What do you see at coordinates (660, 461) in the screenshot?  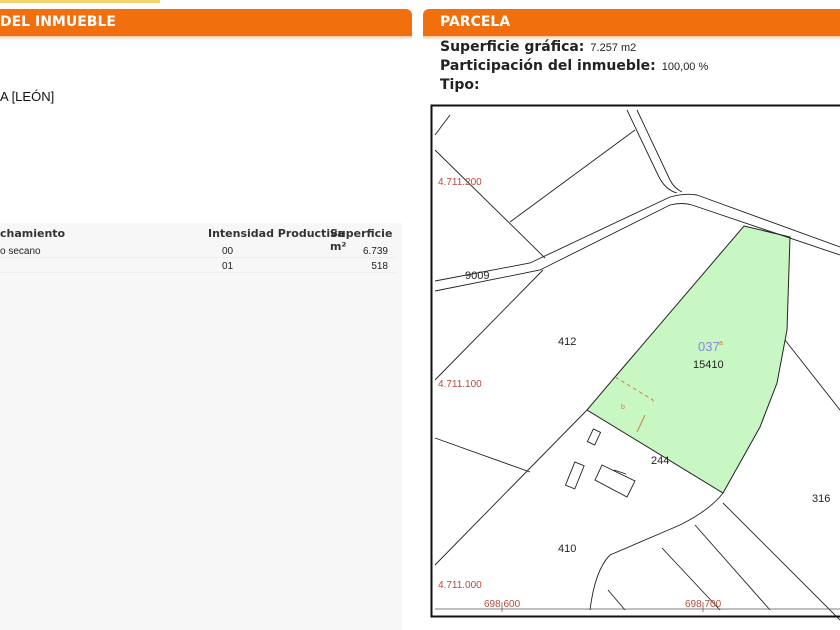 I see `parcel-label-244: 244` at bounding box center [660, 461].